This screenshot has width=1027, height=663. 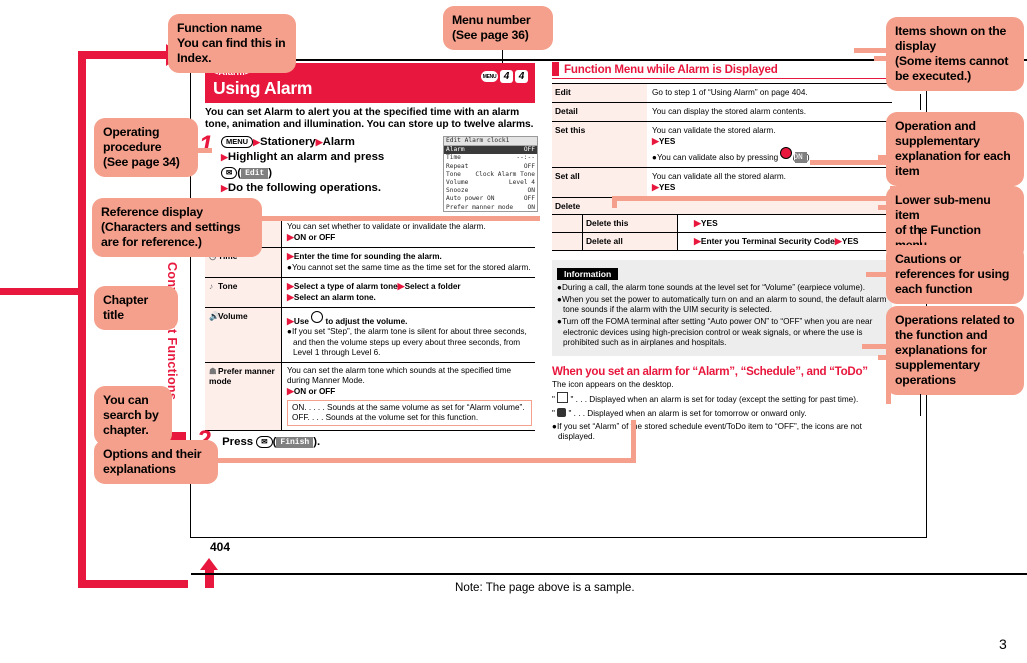 What do you see at coordinates (457, 183) in the screenshot?
I see `phone-row-label: Volume` at bounding box center [457, 183].